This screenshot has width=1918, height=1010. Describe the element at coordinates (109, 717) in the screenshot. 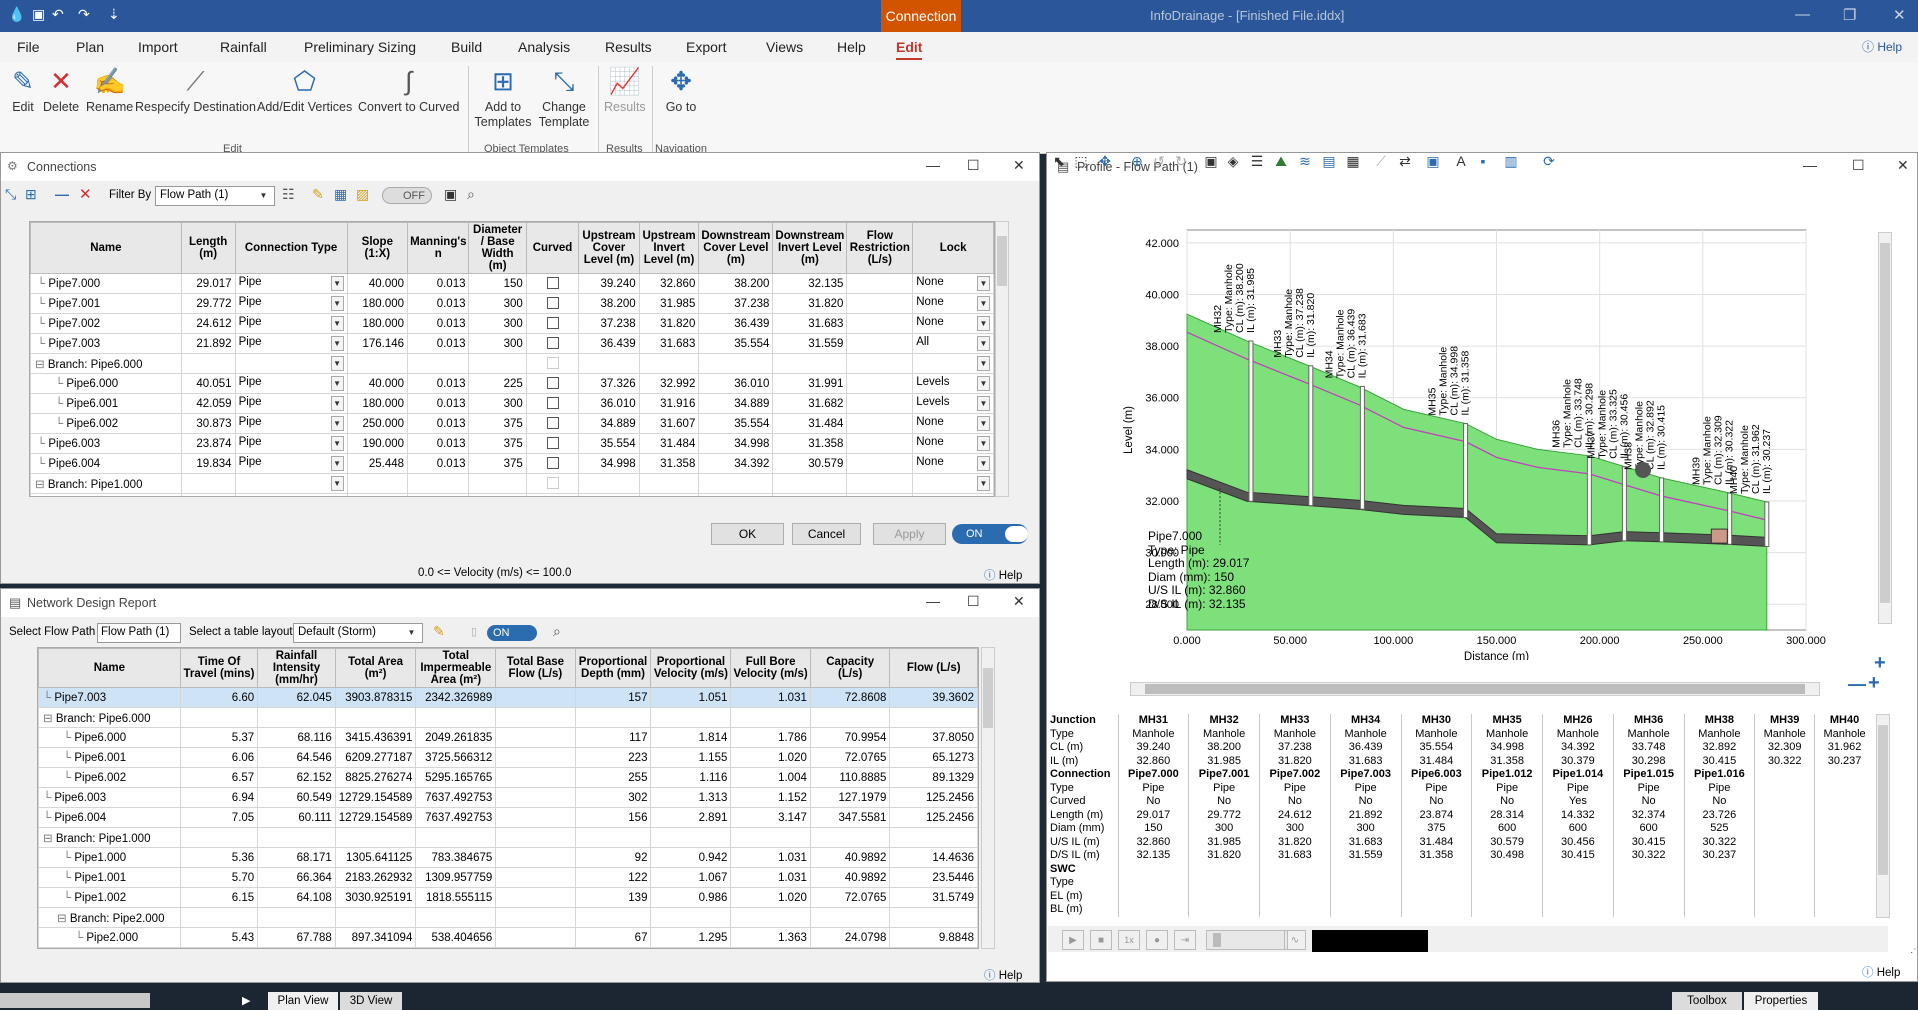

I see `cell-name: ⊟ Branch: Pipe6.000` at that location.